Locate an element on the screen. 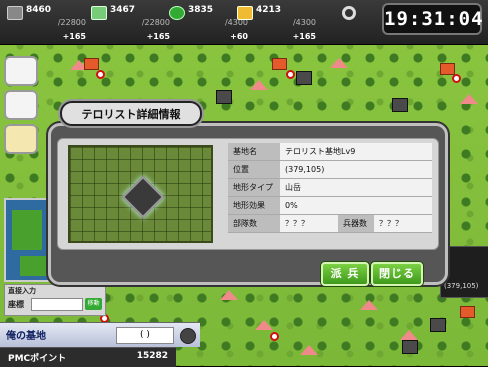 The height and width of the screenshot is (367, 488). report-icon is located at coordinates (21, 105).